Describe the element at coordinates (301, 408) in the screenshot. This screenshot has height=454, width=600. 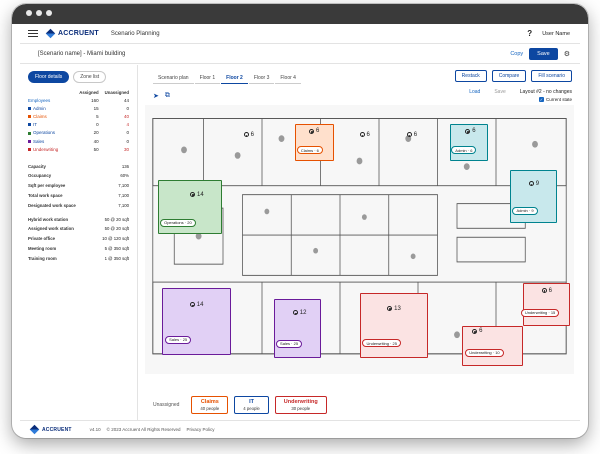
I see `card-count: 30 people` at that location.